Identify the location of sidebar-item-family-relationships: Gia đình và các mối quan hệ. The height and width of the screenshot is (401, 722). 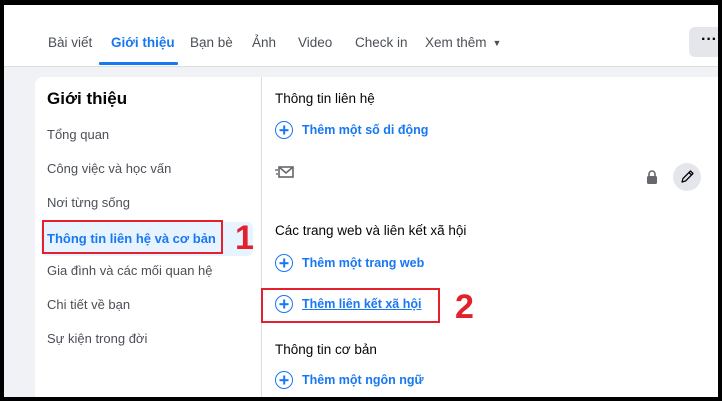
(130, 270).